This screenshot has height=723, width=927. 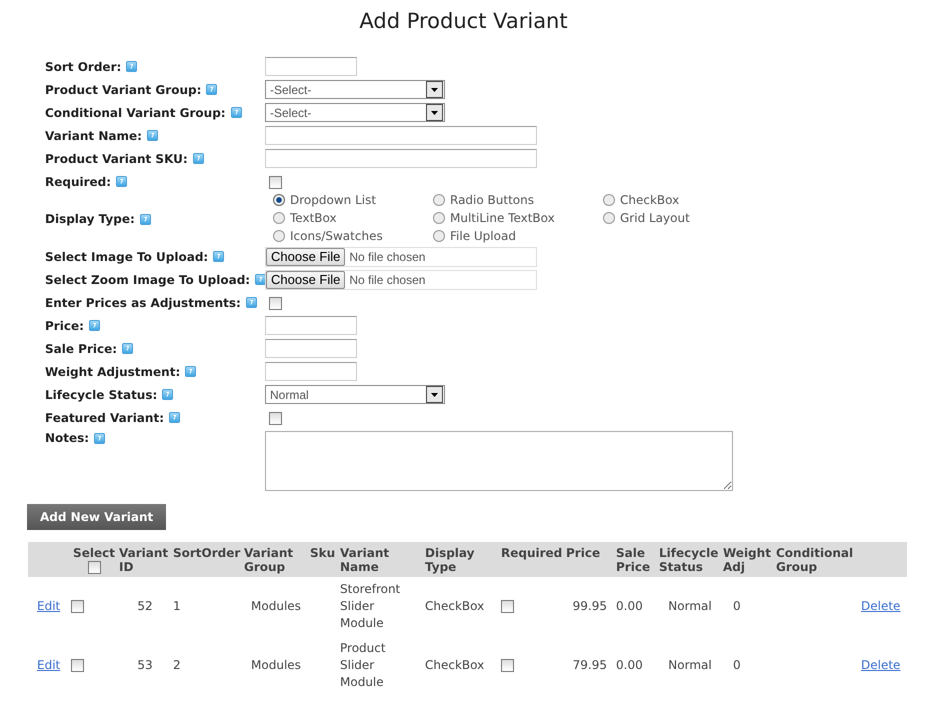 What do you see at coordinates (143, 560) in the screenshot?
I see `column-header: Variant ID` at bounding box center [143, 560].